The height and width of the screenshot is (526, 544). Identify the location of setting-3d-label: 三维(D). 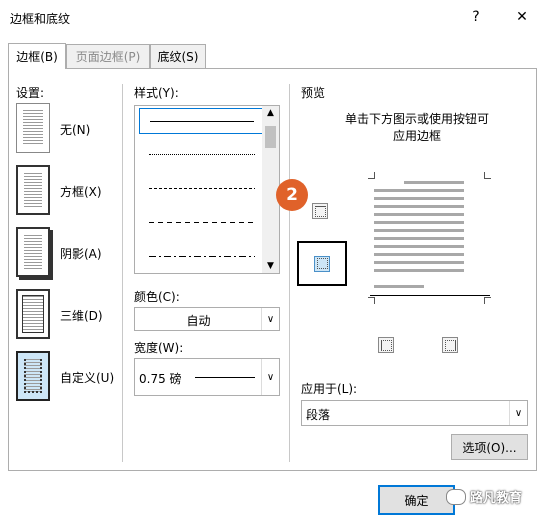
(81, 315).